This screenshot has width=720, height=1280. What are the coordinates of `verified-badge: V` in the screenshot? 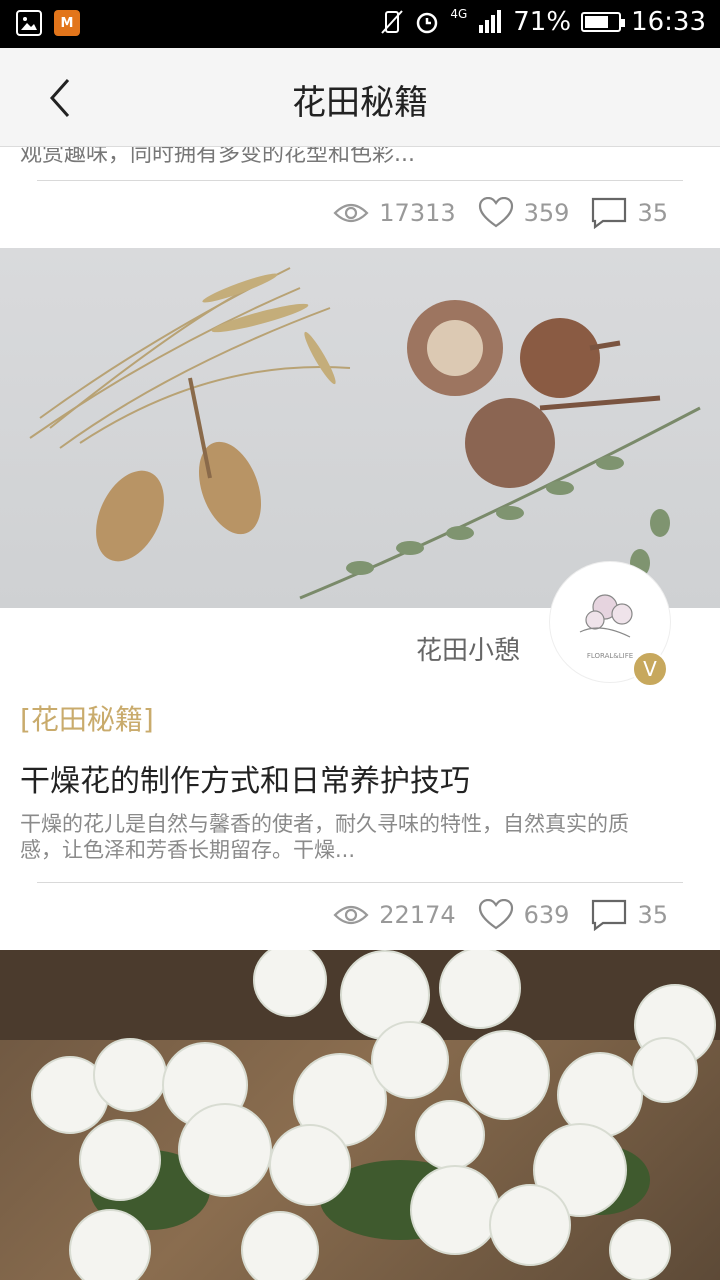 It's located at (650, 669).